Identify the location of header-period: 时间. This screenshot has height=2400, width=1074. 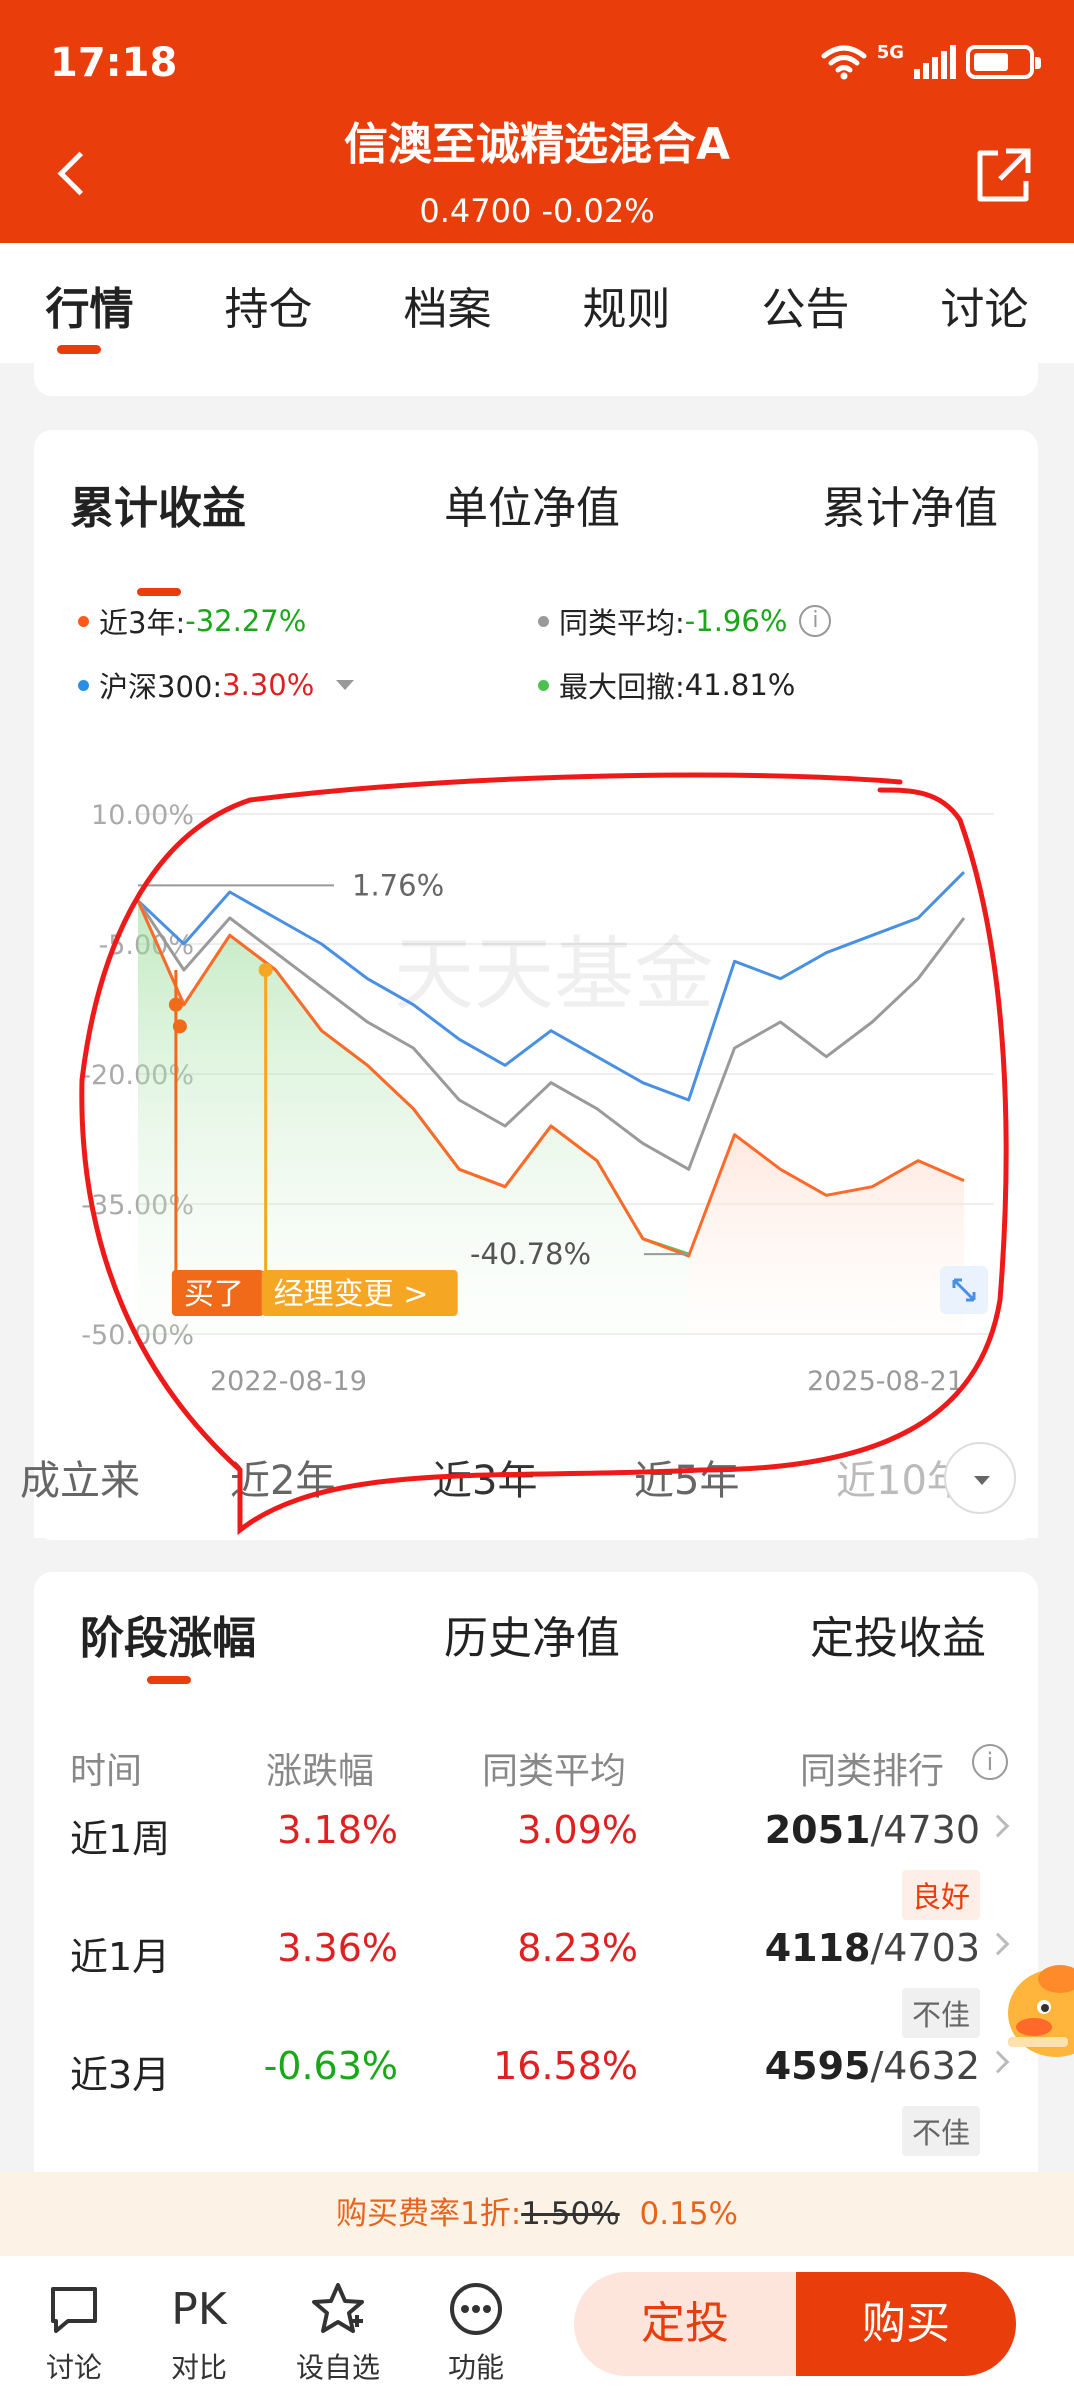
(106, 1771).